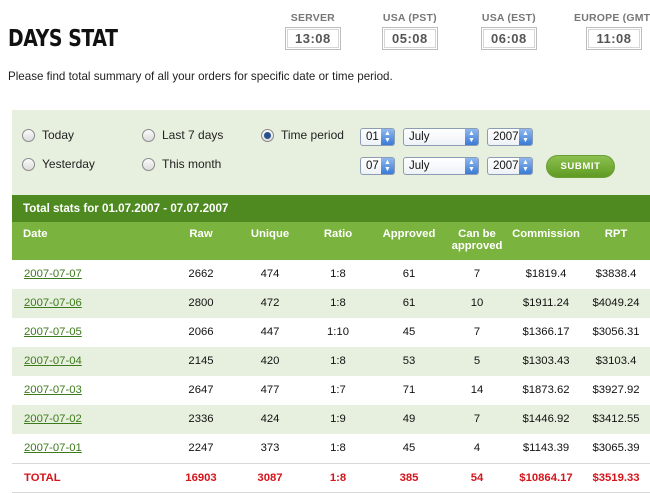 The width and height of the screenshot is (650, 493). Describe the element at coordinates (509, 38) in the screenshot. I see `clock-time: 06:08` at that location.